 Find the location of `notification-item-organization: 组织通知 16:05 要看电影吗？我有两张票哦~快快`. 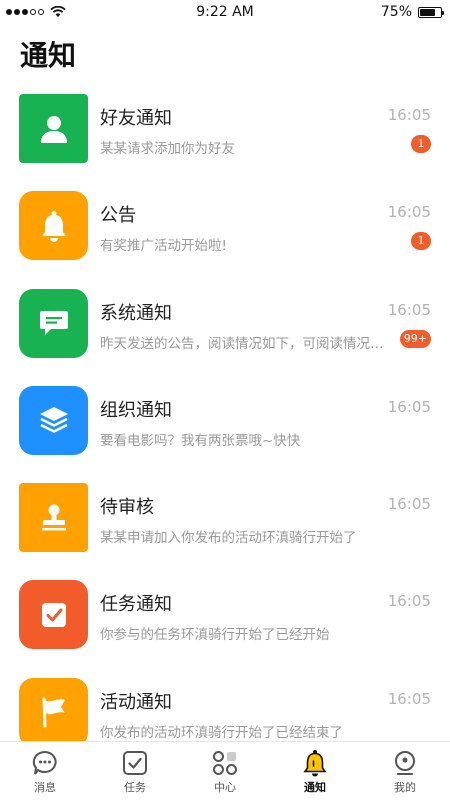

notification-item-organization: 组织通知 16:05 要看电影吗？我有两张票哦~快快 is located at coordinates (225, 430).